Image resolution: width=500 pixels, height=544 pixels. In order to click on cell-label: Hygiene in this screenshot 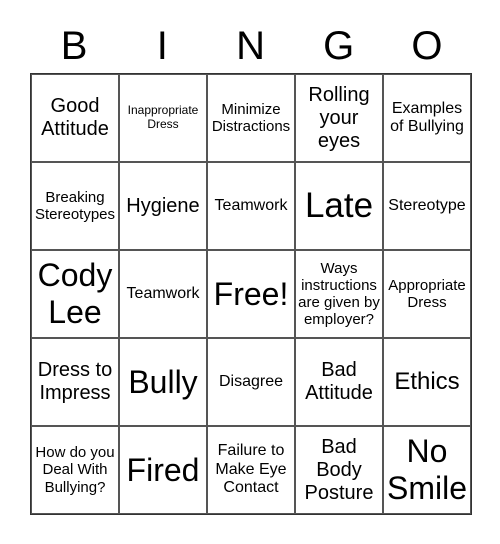, I will do `click(163, 205)`.